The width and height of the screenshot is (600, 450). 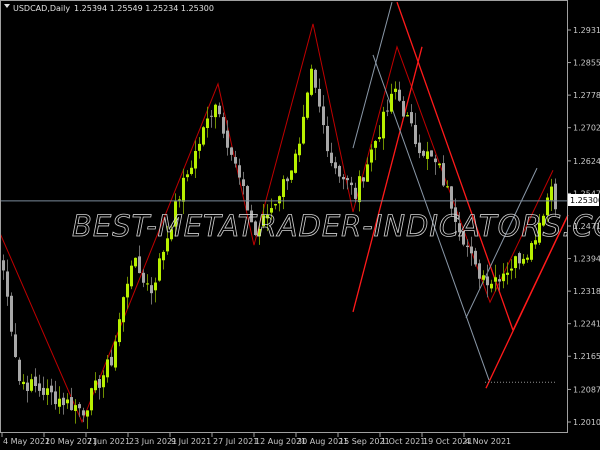 I want to click on current-price-label: 1.25300, so click(x=585, y=200).